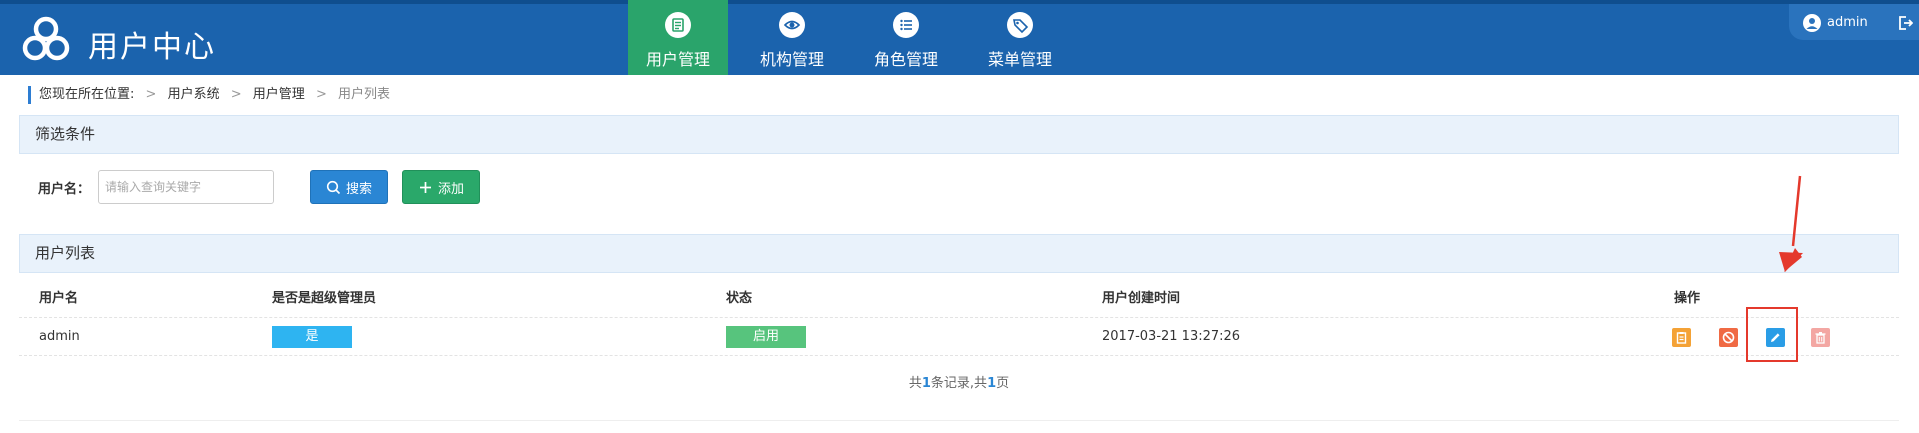 The height and width of the screenshot is (433, 1919). I want to click on table-header: 用户名 是否是超级管理员 状态 用户创建时间 操作, so click(959, 299).